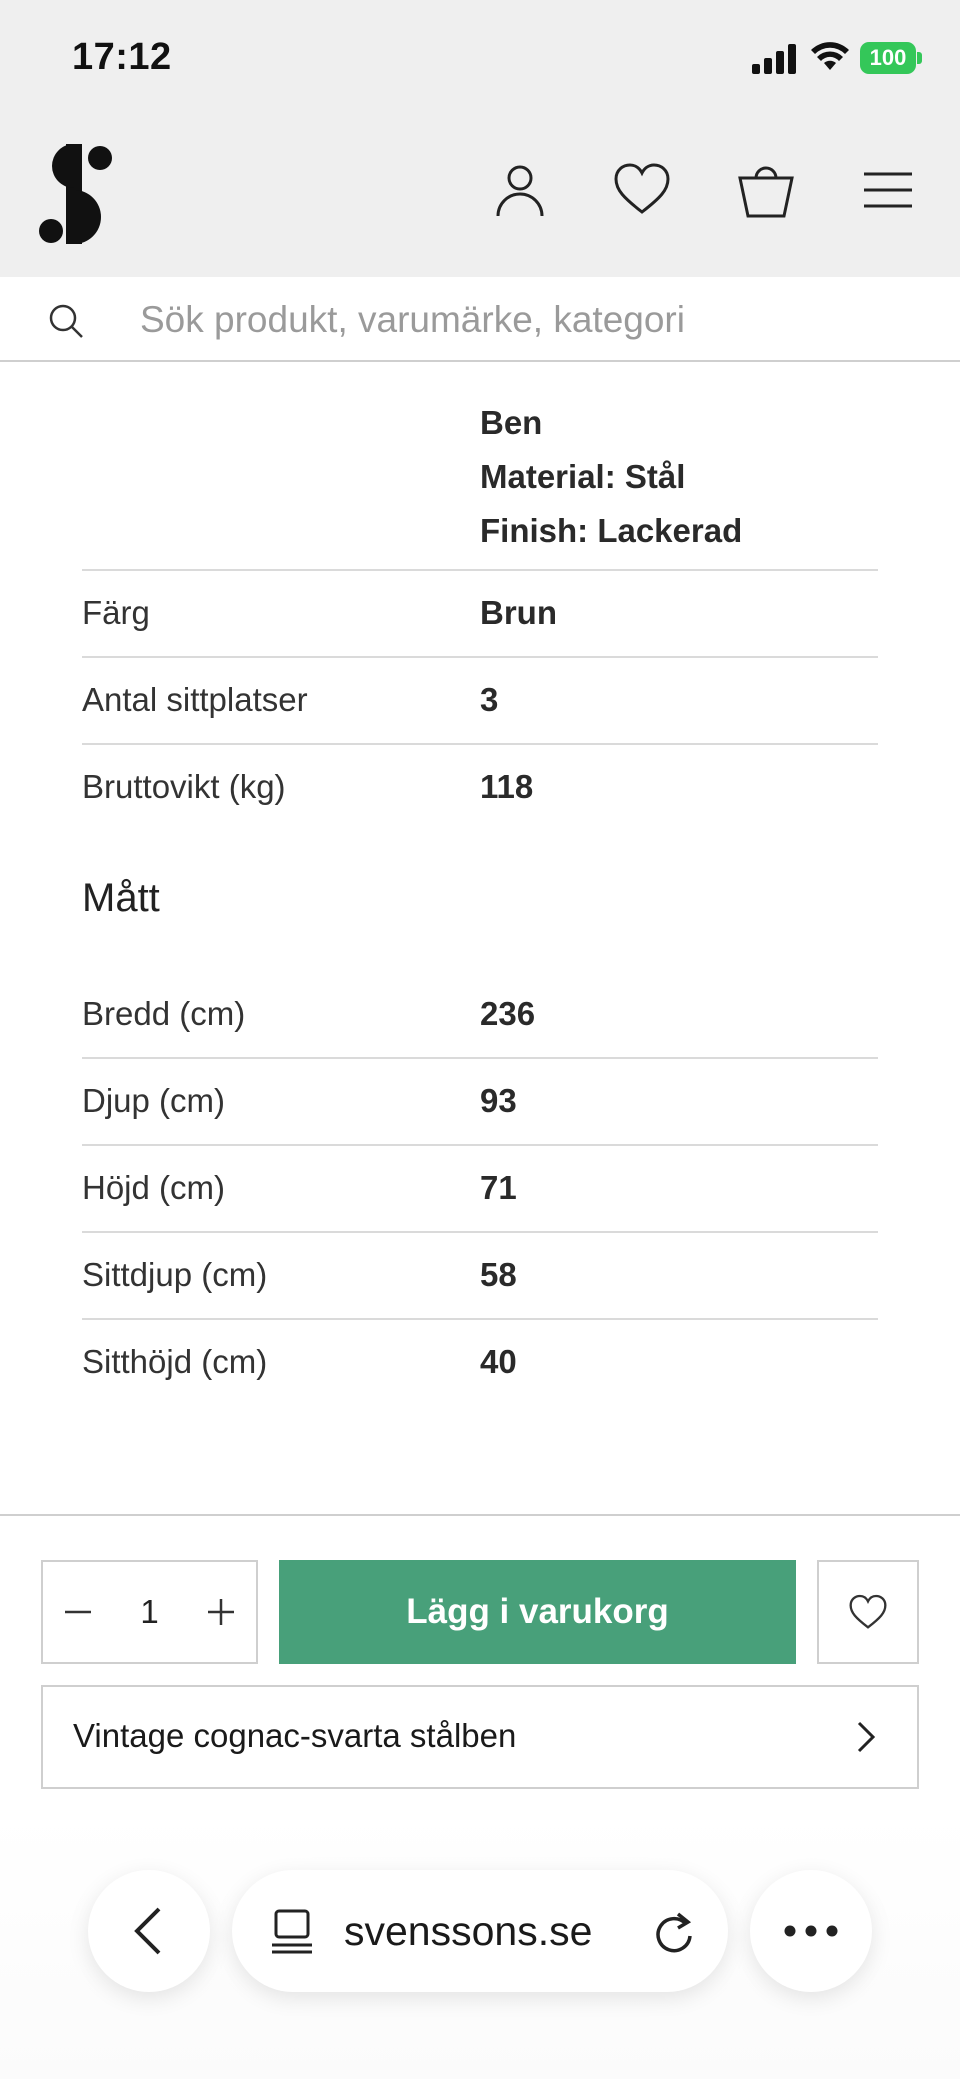  What do you see at coordinates (154, 1100) in the screenshot?
I see `dim-label-depth: Djup (cm)` at bounding box center [154, 1100].